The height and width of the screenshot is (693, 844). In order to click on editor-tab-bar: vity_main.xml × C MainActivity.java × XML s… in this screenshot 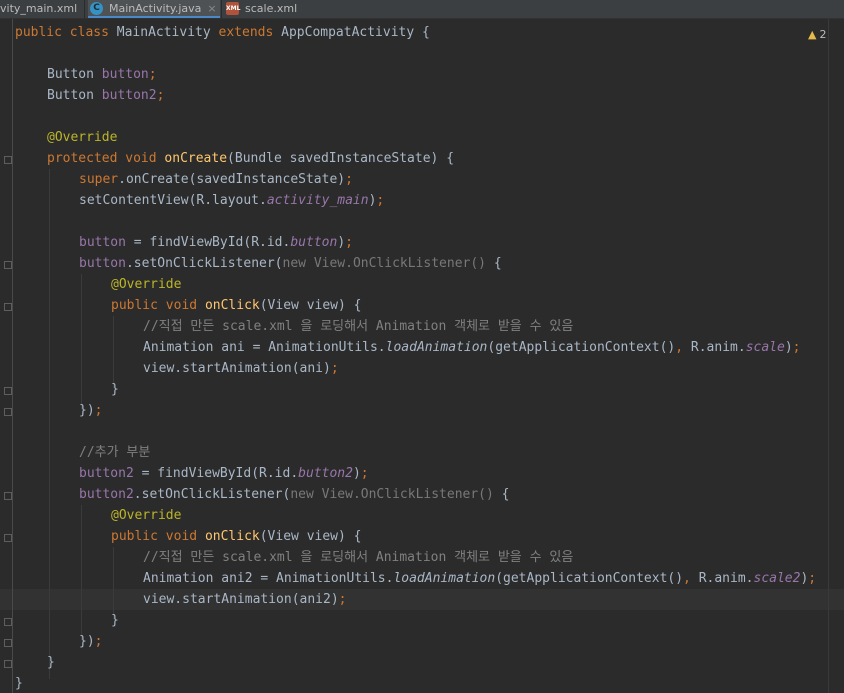, I will do `click(422, 9)`.